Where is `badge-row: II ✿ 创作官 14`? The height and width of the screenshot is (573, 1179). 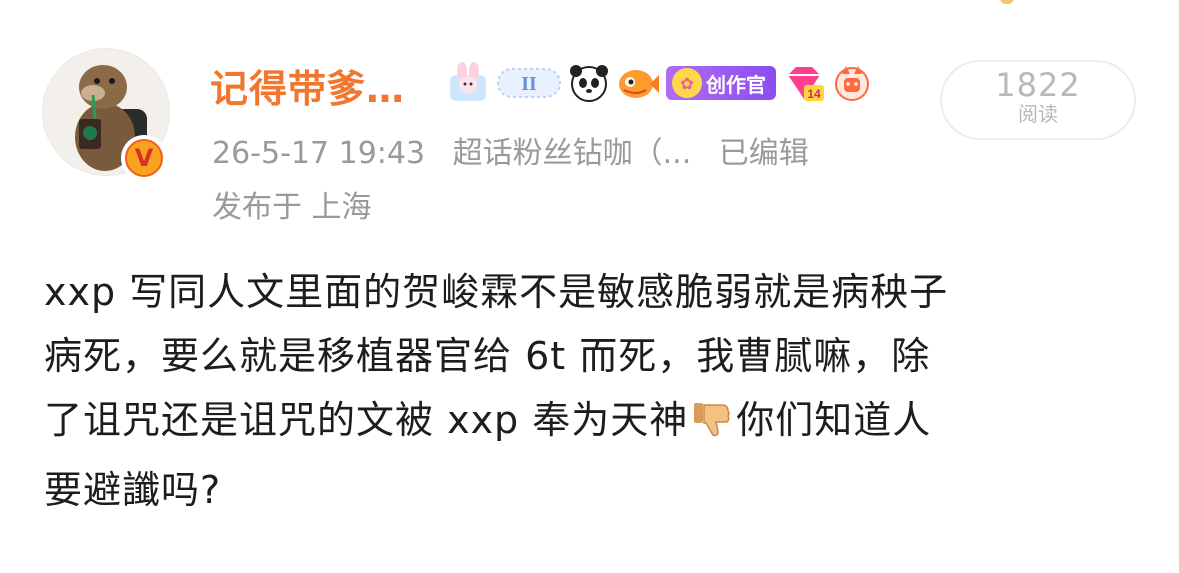 badge-row: II ✿ 创作官 14 is located at coordinates (659, 83).